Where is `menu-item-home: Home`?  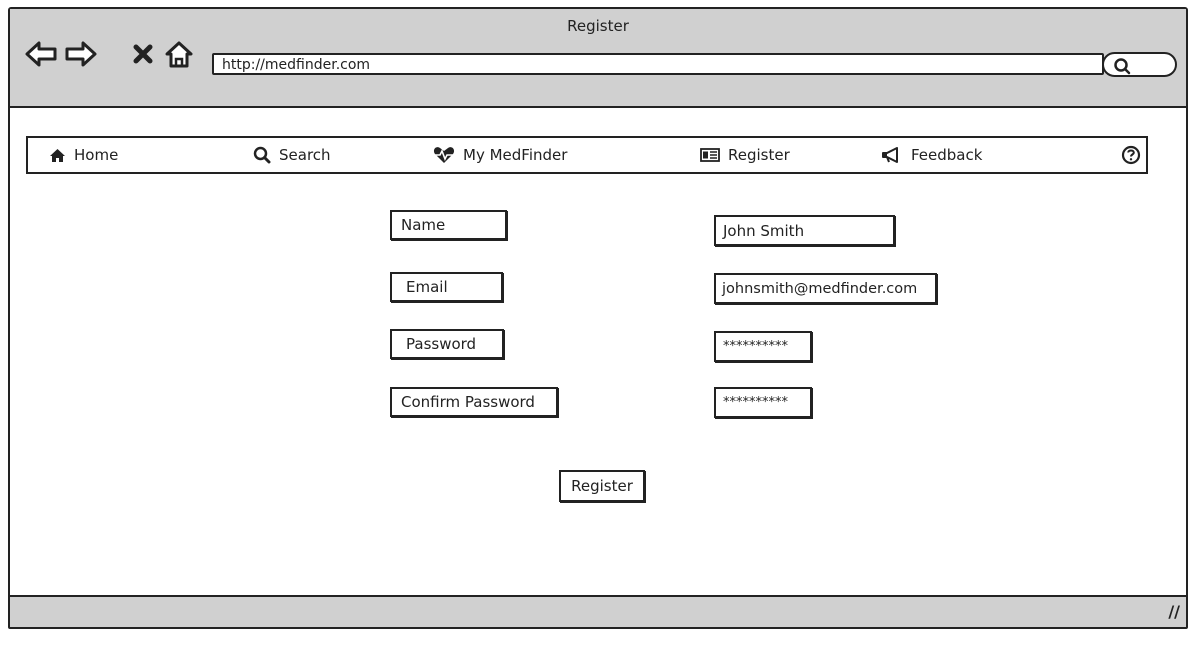 menu-item-home: Home is located at coordinates (83, 155).